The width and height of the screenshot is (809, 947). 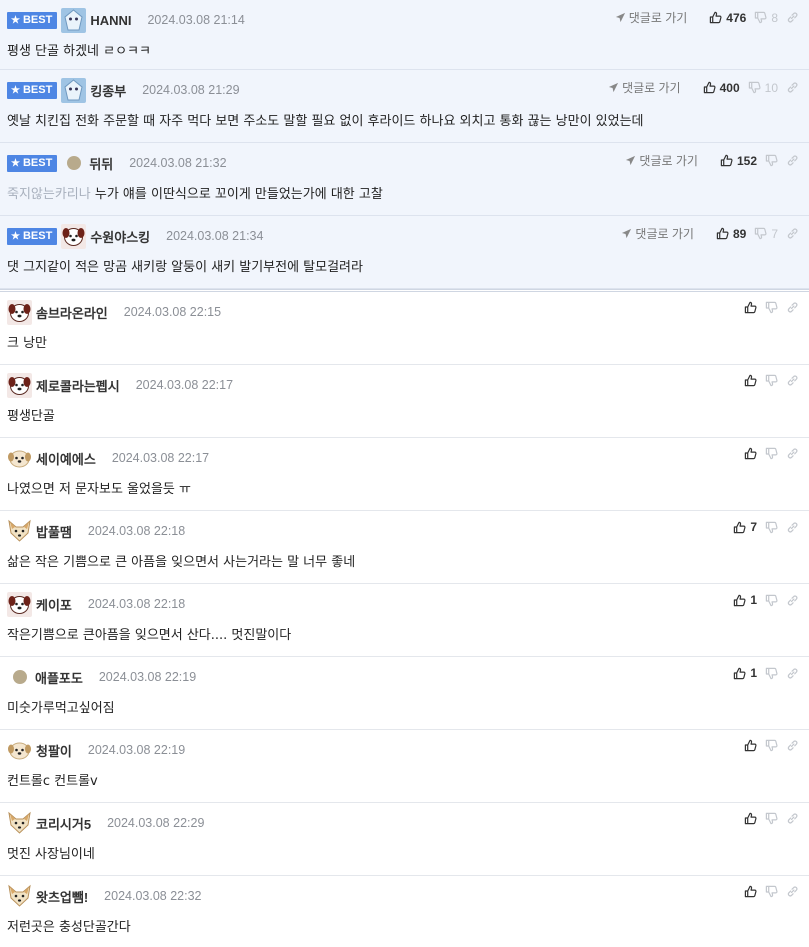 What do you see at coordinates (707, 17) in the screenshot?
I see `comment-actions: 댓글로 가기 476 8` at bounding box center [707, 17].